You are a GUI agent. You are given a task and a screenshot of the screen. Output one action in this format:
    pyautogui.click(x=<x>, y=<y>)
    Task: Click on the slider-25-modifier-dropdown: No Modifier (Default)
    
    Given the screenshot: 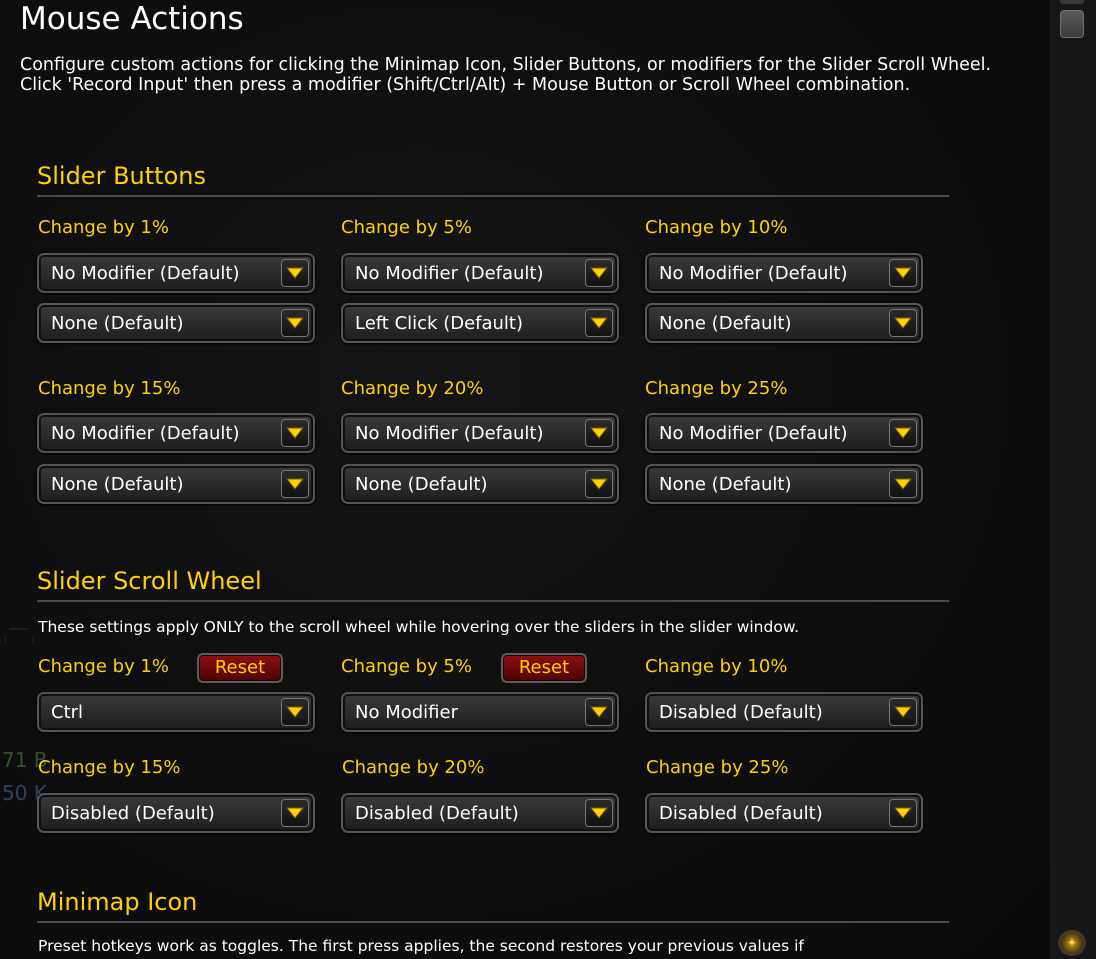 What is the action you would take?
    pyautogui.click(x=784, y=433)
    